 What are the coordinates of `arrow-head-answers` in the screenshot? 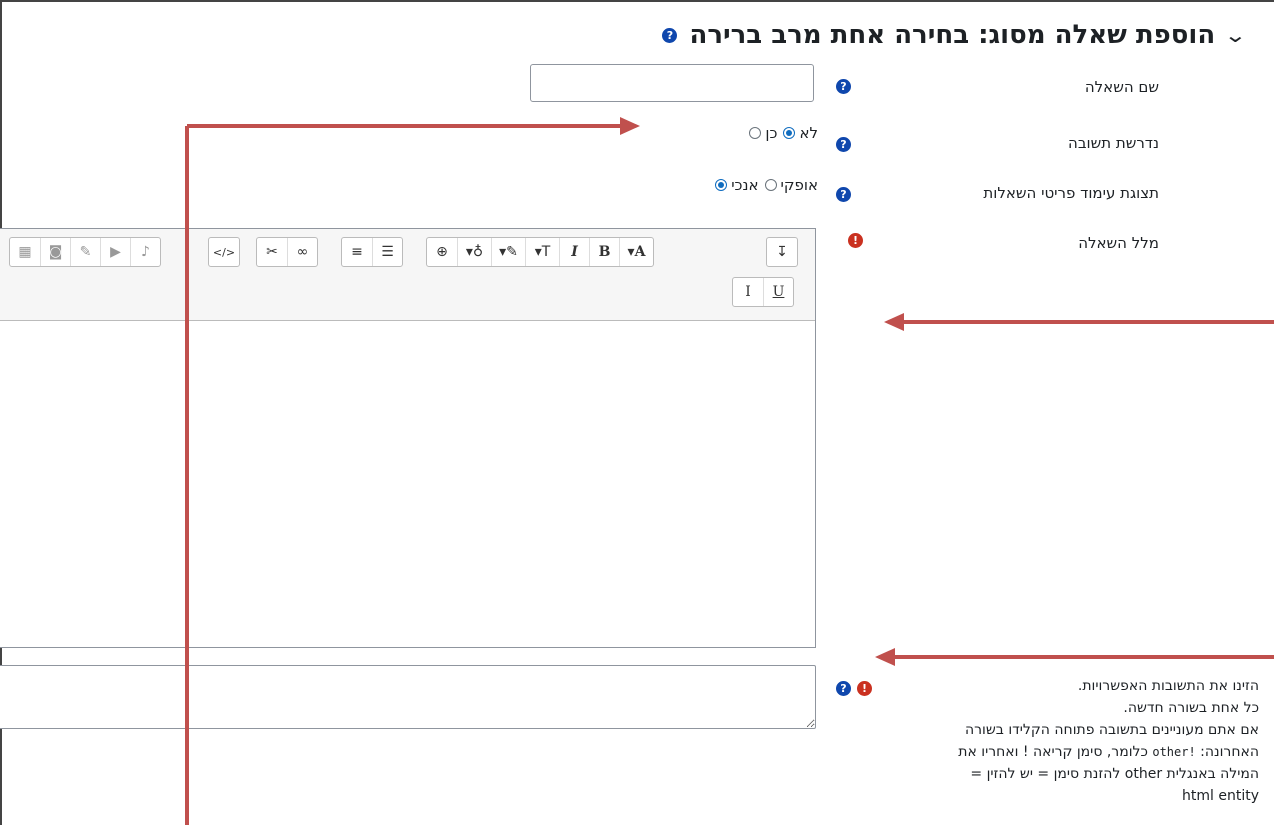 It's located at (885, 657).